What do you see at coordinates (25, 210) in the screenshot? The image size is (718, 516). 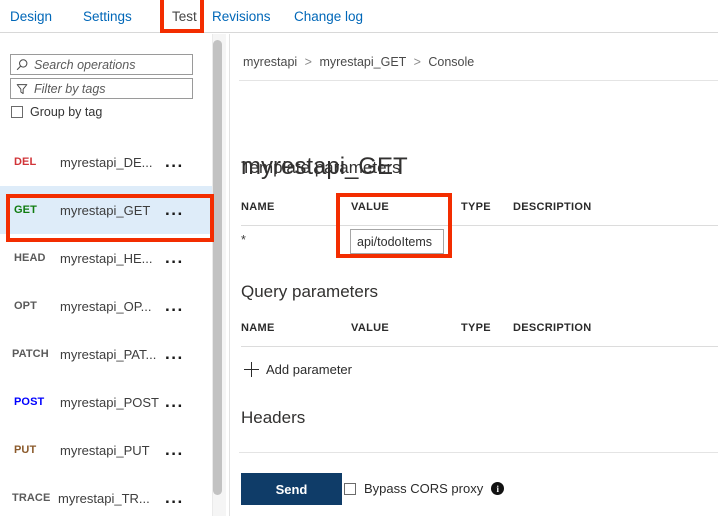 I see `method-badge-get: GET` at bounding box center [25, 210].